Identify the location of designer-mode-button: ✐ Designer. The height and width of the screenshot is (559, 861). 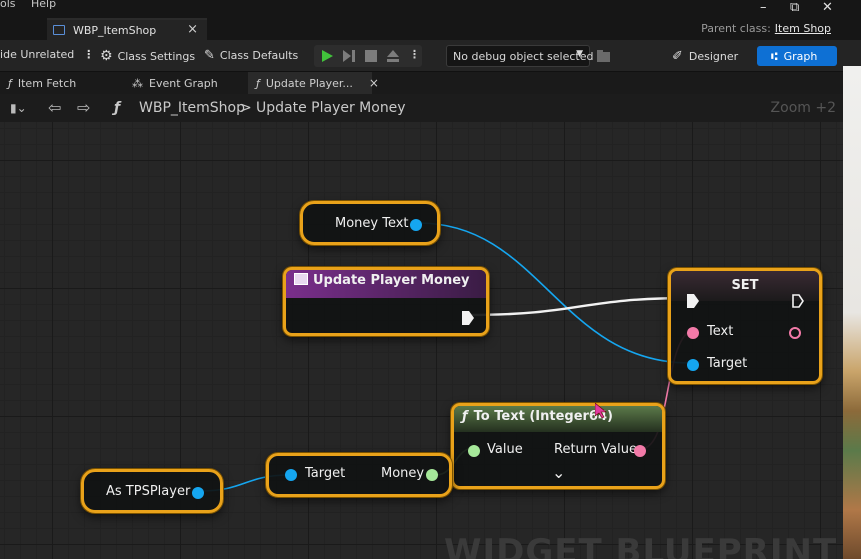
(706, 56).